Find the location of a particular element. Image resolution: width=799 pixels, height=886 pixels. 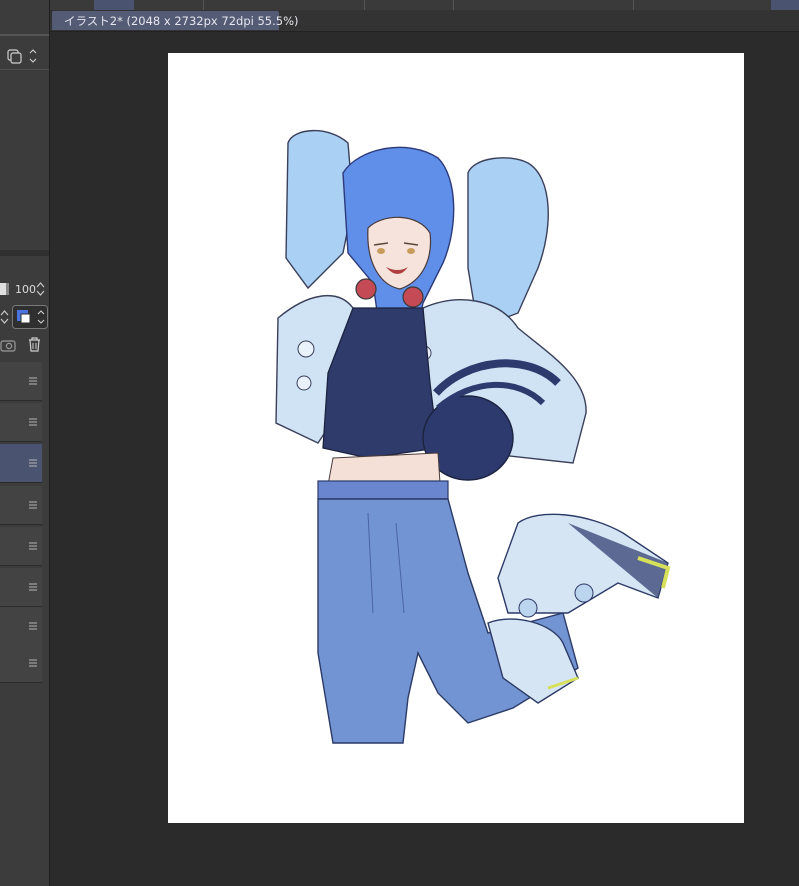

opacity-value: 100 is located at coordinates (25, 289).